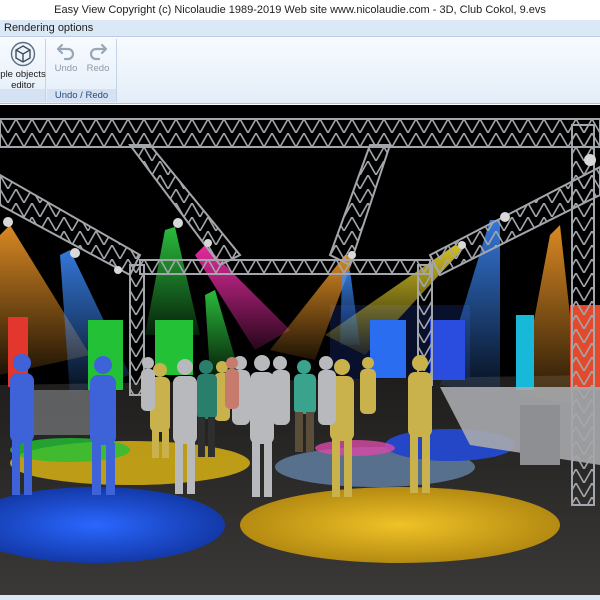 This screenshot has height=600, width=600. What do you see at coordinates (81, 95) in the screenshot?
I see `undo-redo-group-label: Undo / Redo` at bounding box center [81, 95].